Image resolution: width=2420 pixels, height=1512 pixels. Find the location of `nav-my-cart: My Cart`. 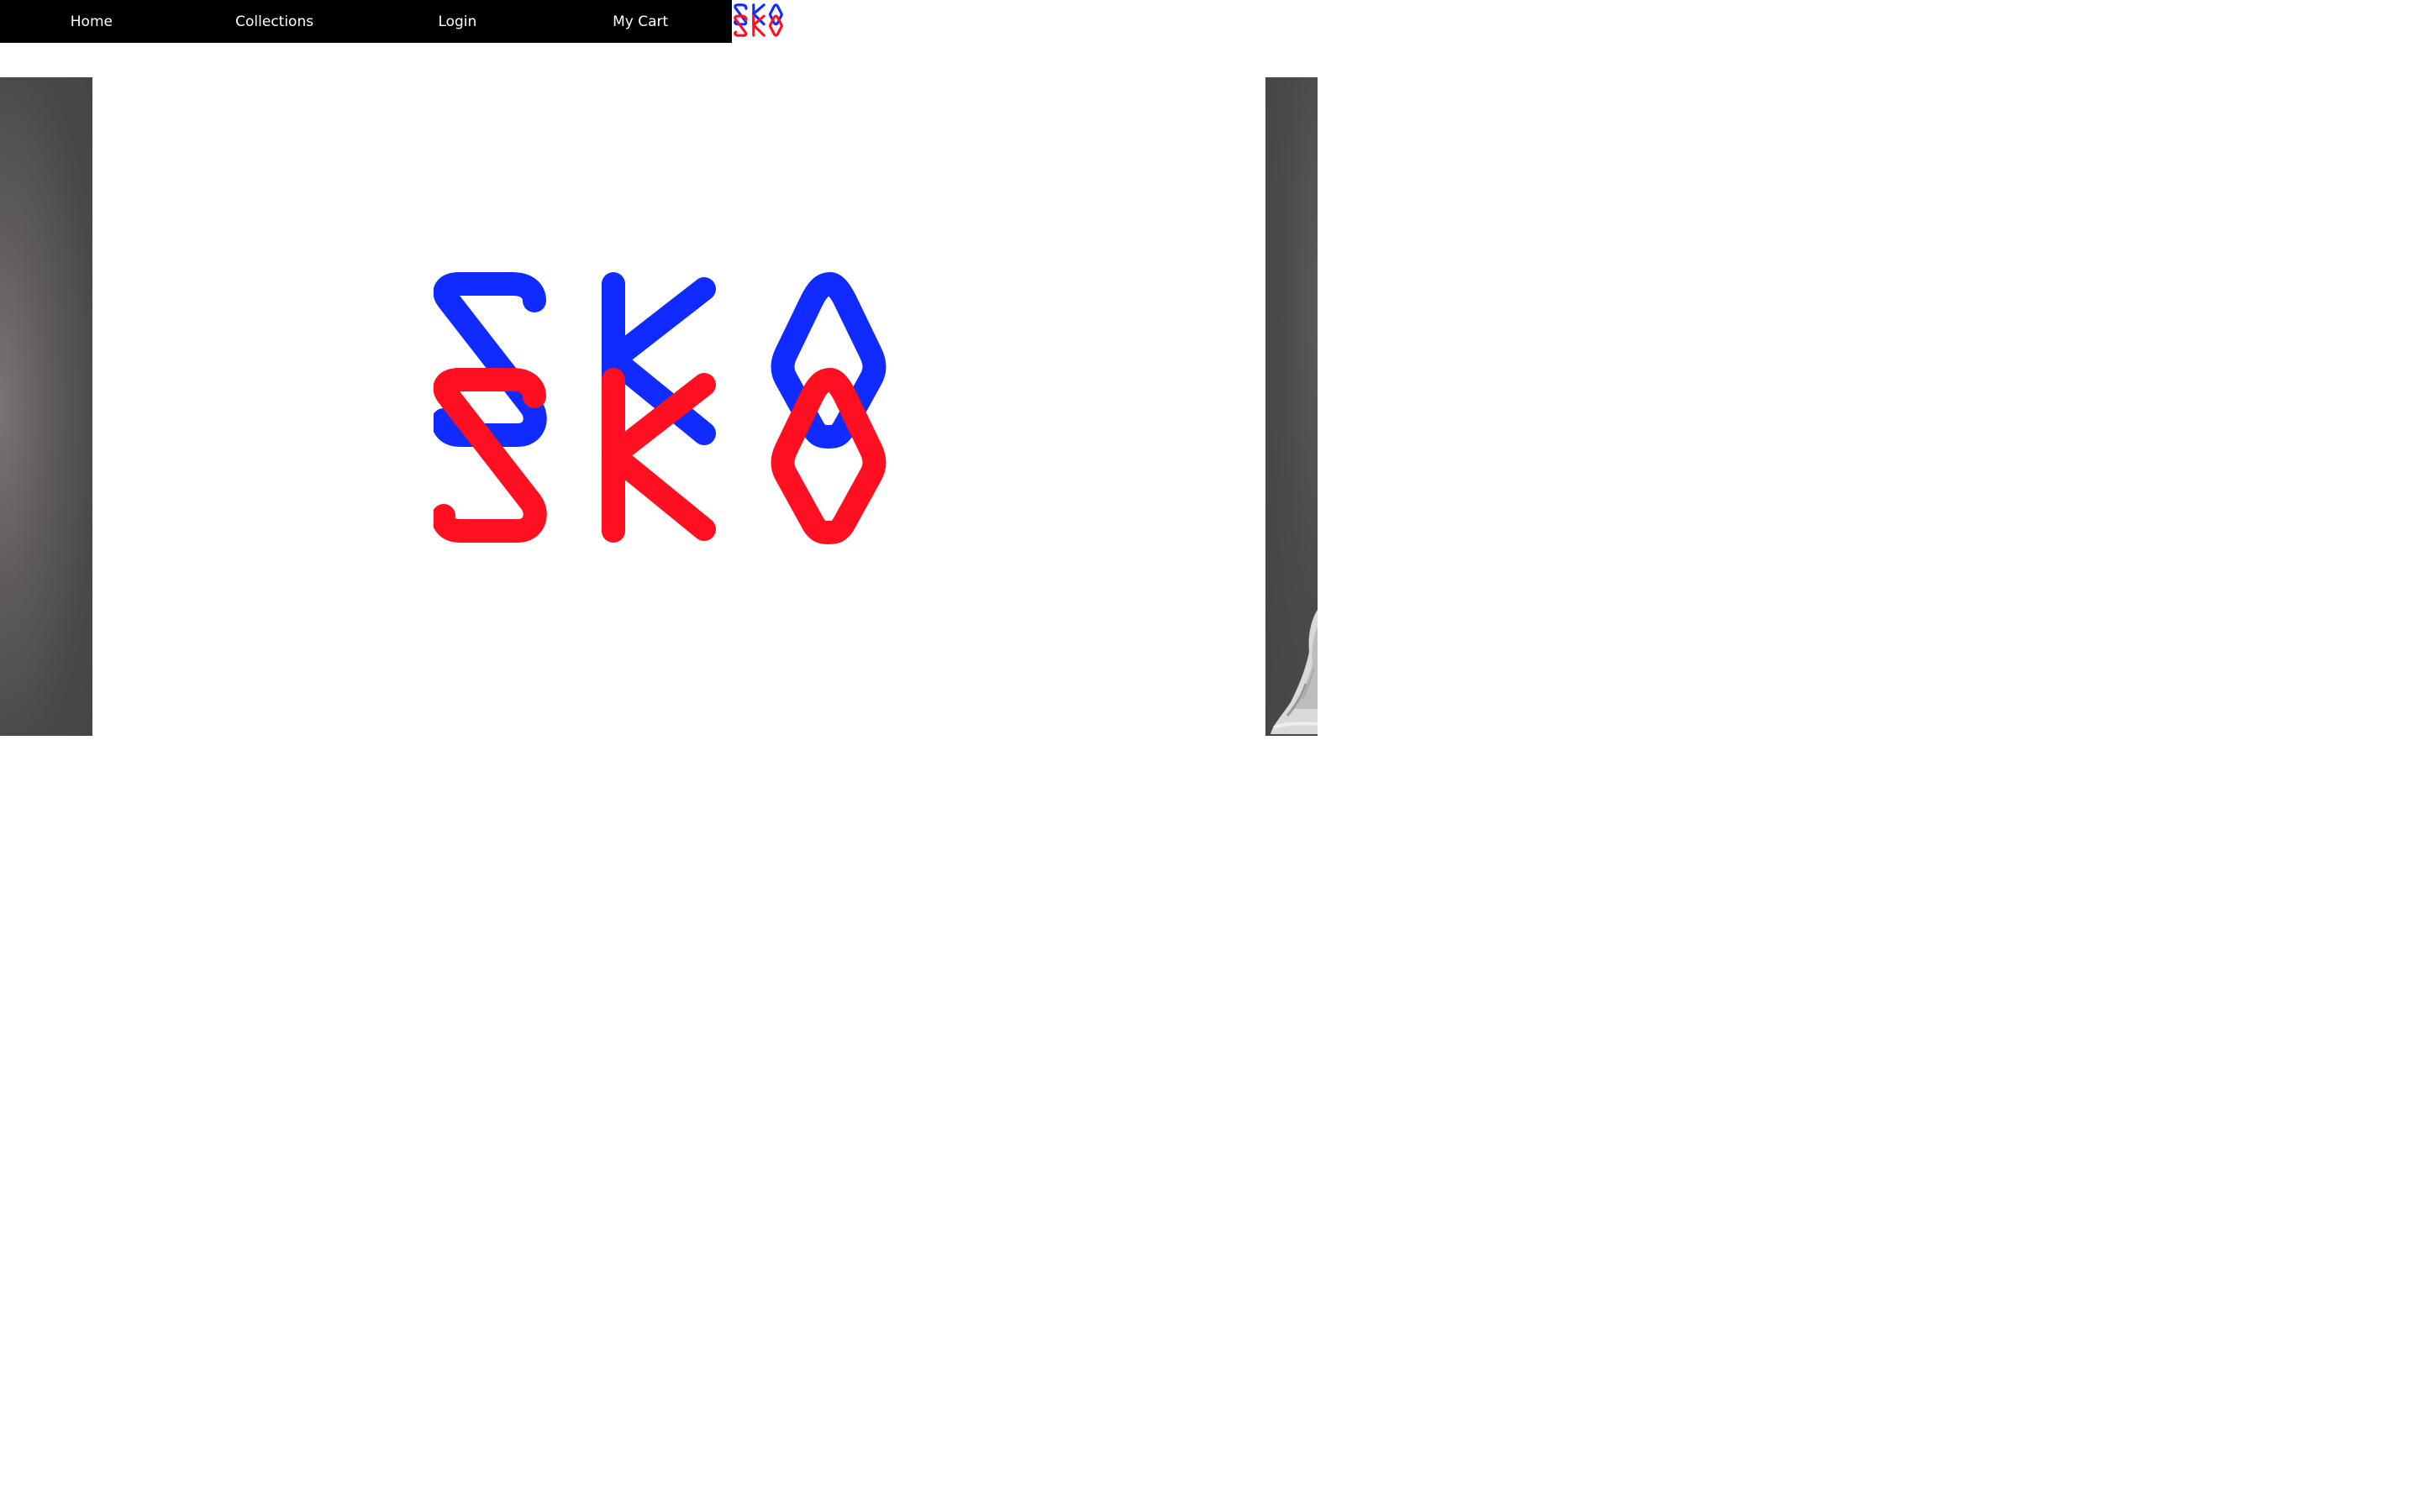

nav-my-cart: My Cart is located at coordinates (641, 21).